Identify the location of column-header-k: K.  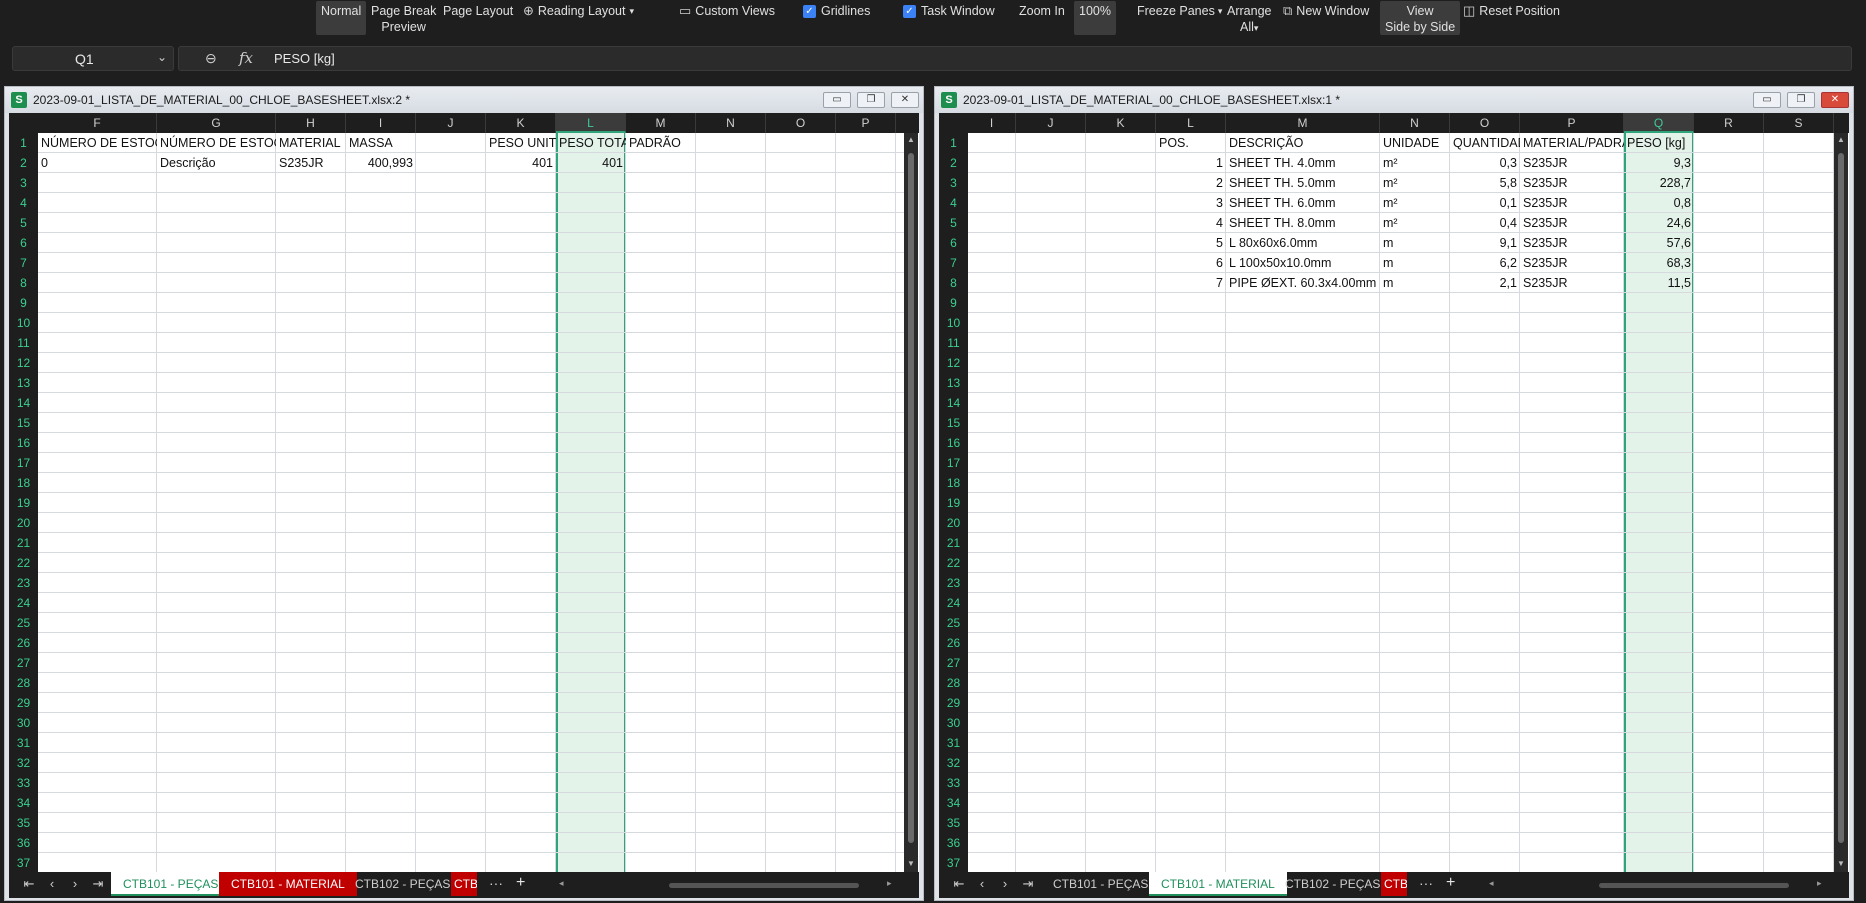
(1121, 123).